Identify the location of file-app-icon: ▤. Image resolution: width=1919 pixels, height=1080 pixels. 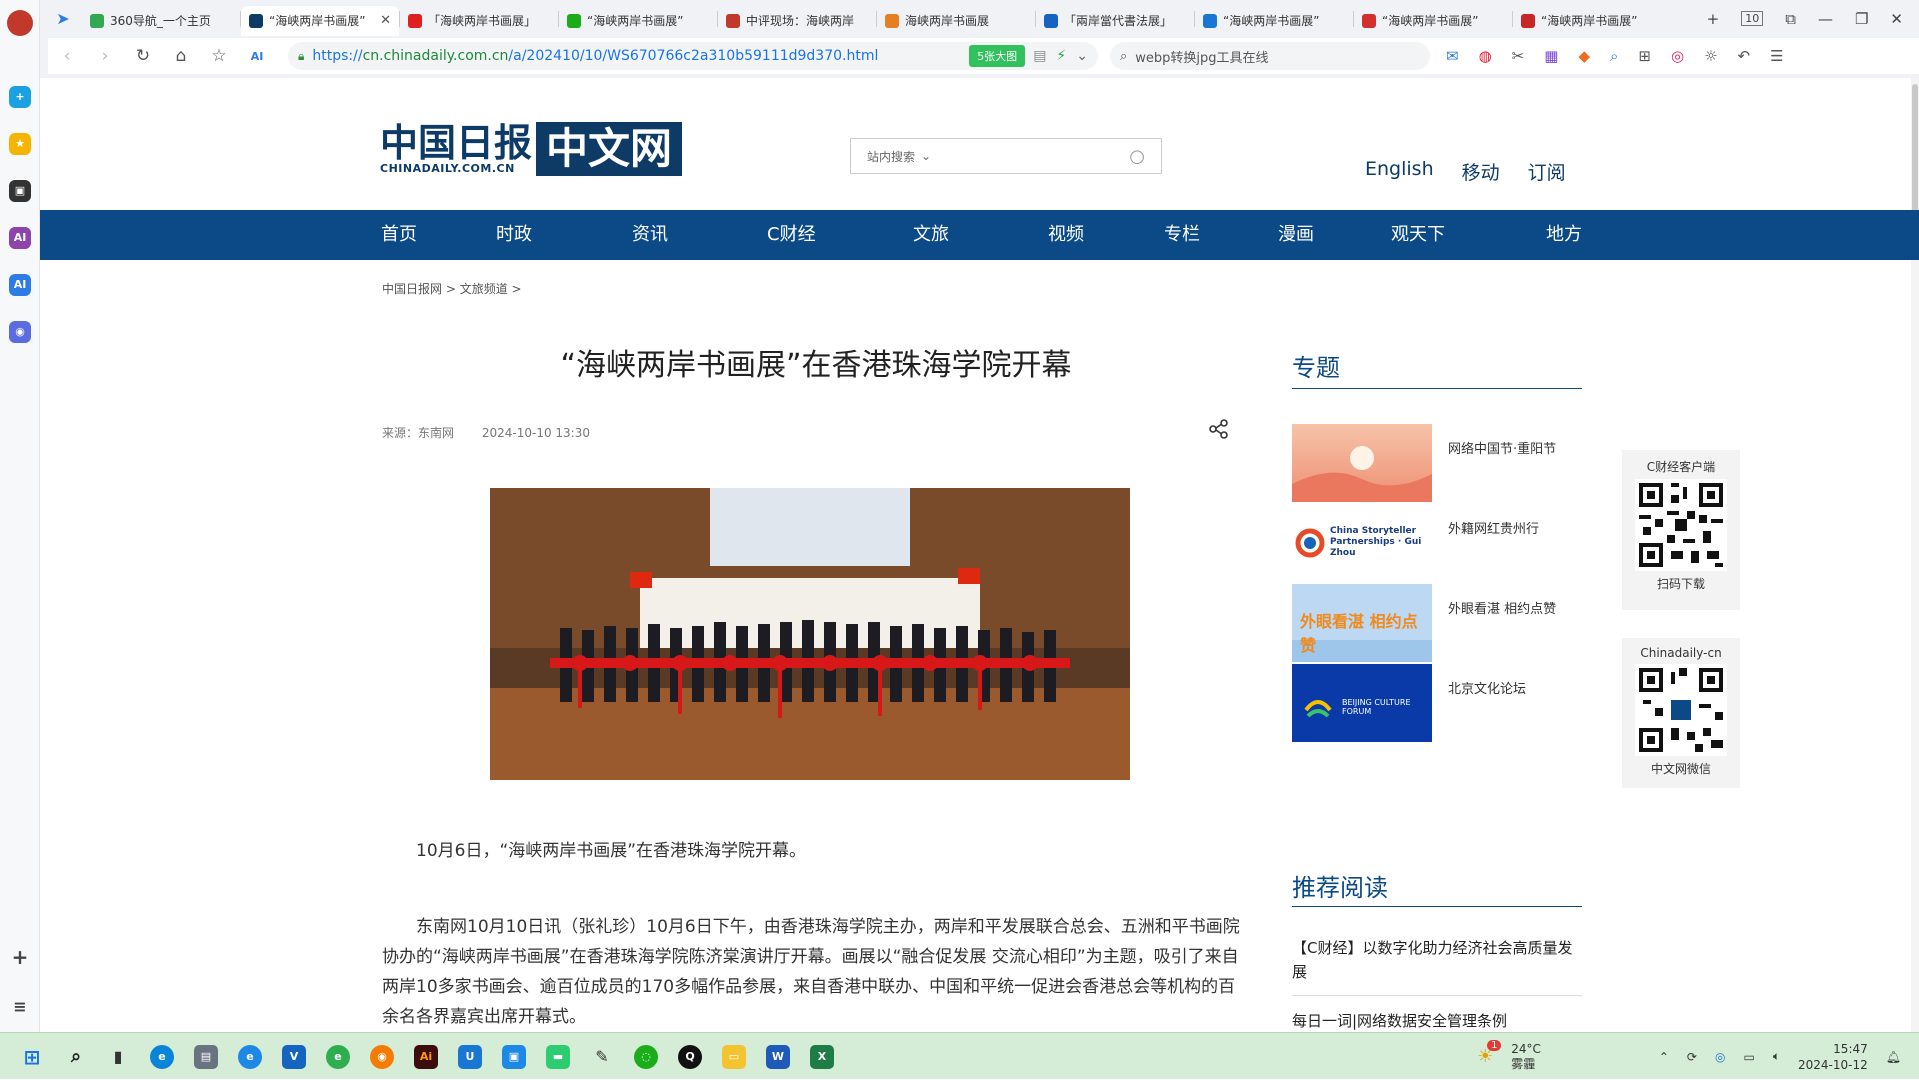
(206, 1057).